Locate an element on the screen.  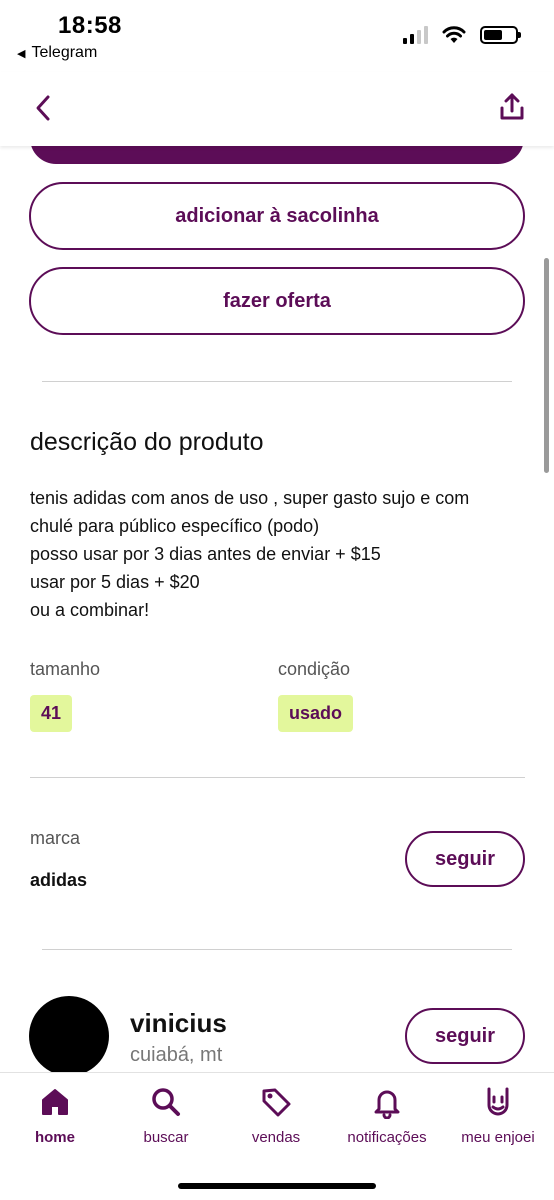
brand-label: marca is located at coordinates (55, 838).